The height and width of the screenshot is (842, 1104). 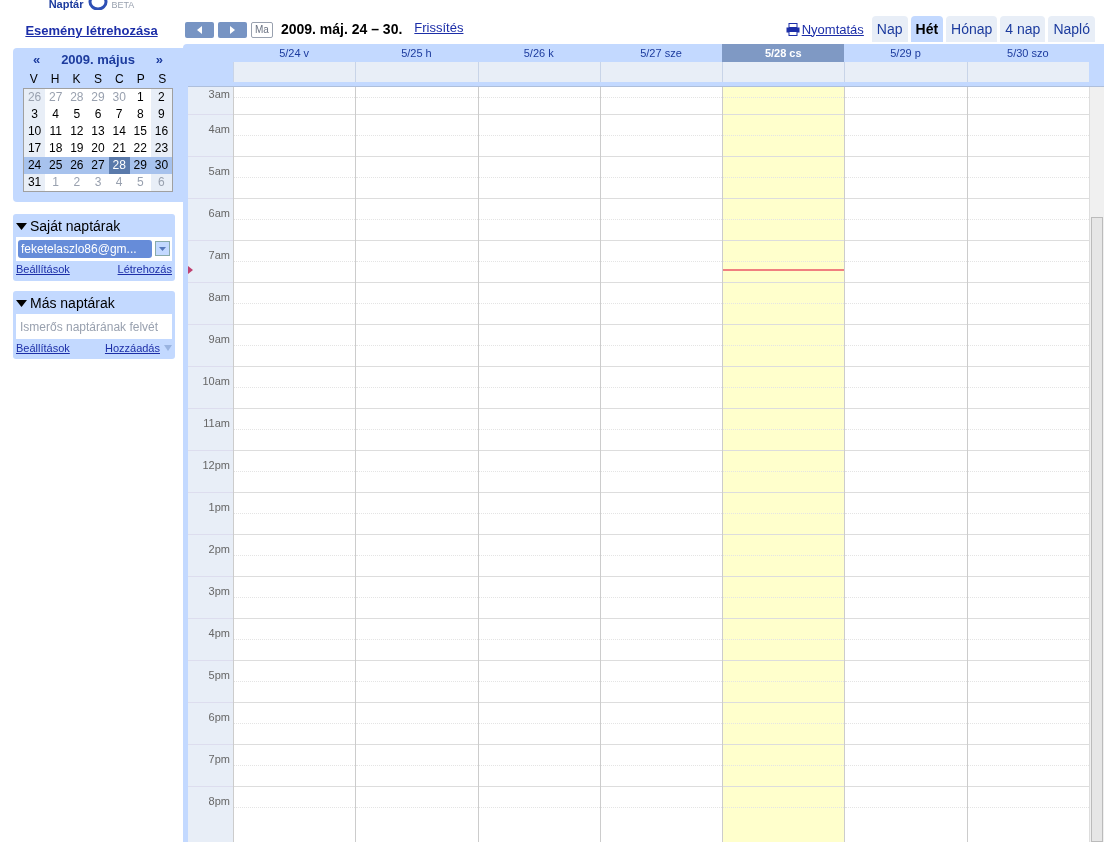 I want to click on hour-label: 8am, so click(x=219, y=297).